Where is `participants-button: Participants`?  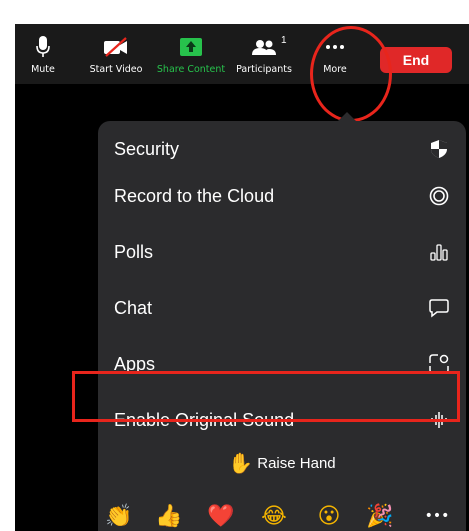 participants-button: Participants is located at coordinates (264, 54).